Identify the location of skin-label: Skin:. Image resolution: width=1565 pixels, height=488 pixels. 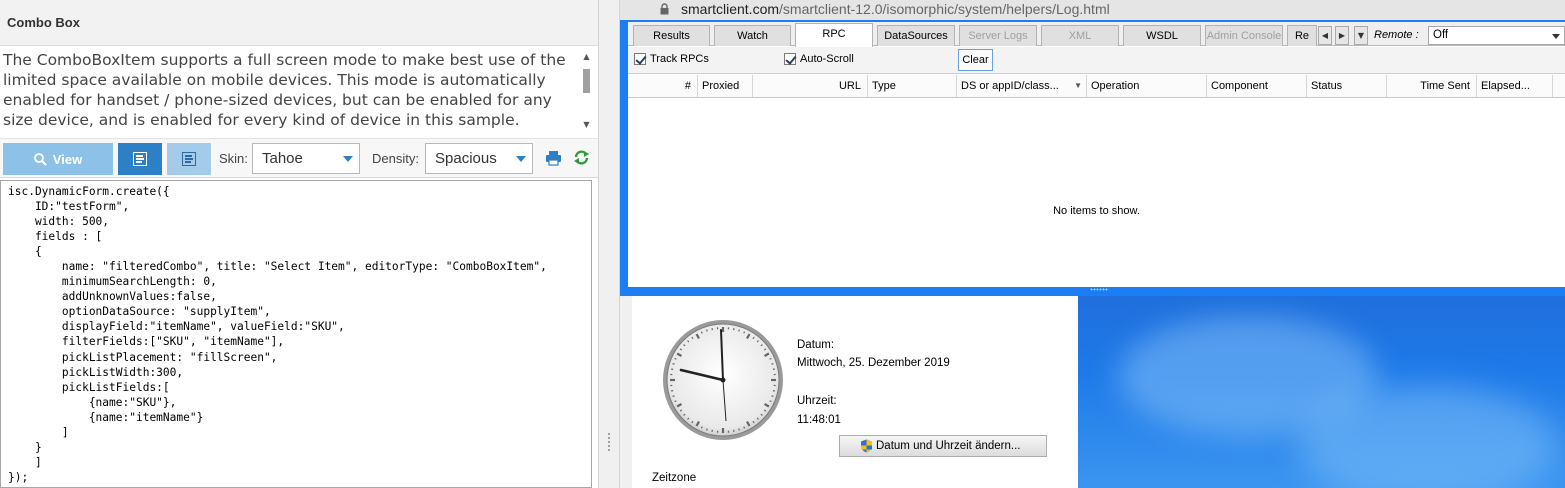
(233, 158).